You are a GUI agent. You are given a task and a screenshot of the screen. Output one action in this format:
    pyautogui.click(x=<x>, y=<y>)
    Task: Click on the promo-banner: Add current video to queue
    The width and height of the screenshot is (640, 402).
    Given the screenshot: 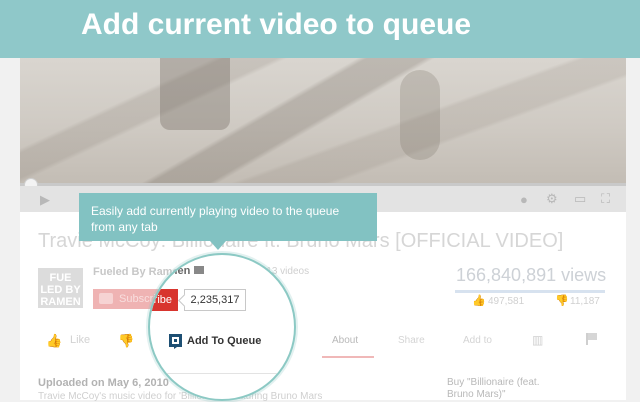 What is the action you would take?
    pyautogui.click(x=320, y=29)
    